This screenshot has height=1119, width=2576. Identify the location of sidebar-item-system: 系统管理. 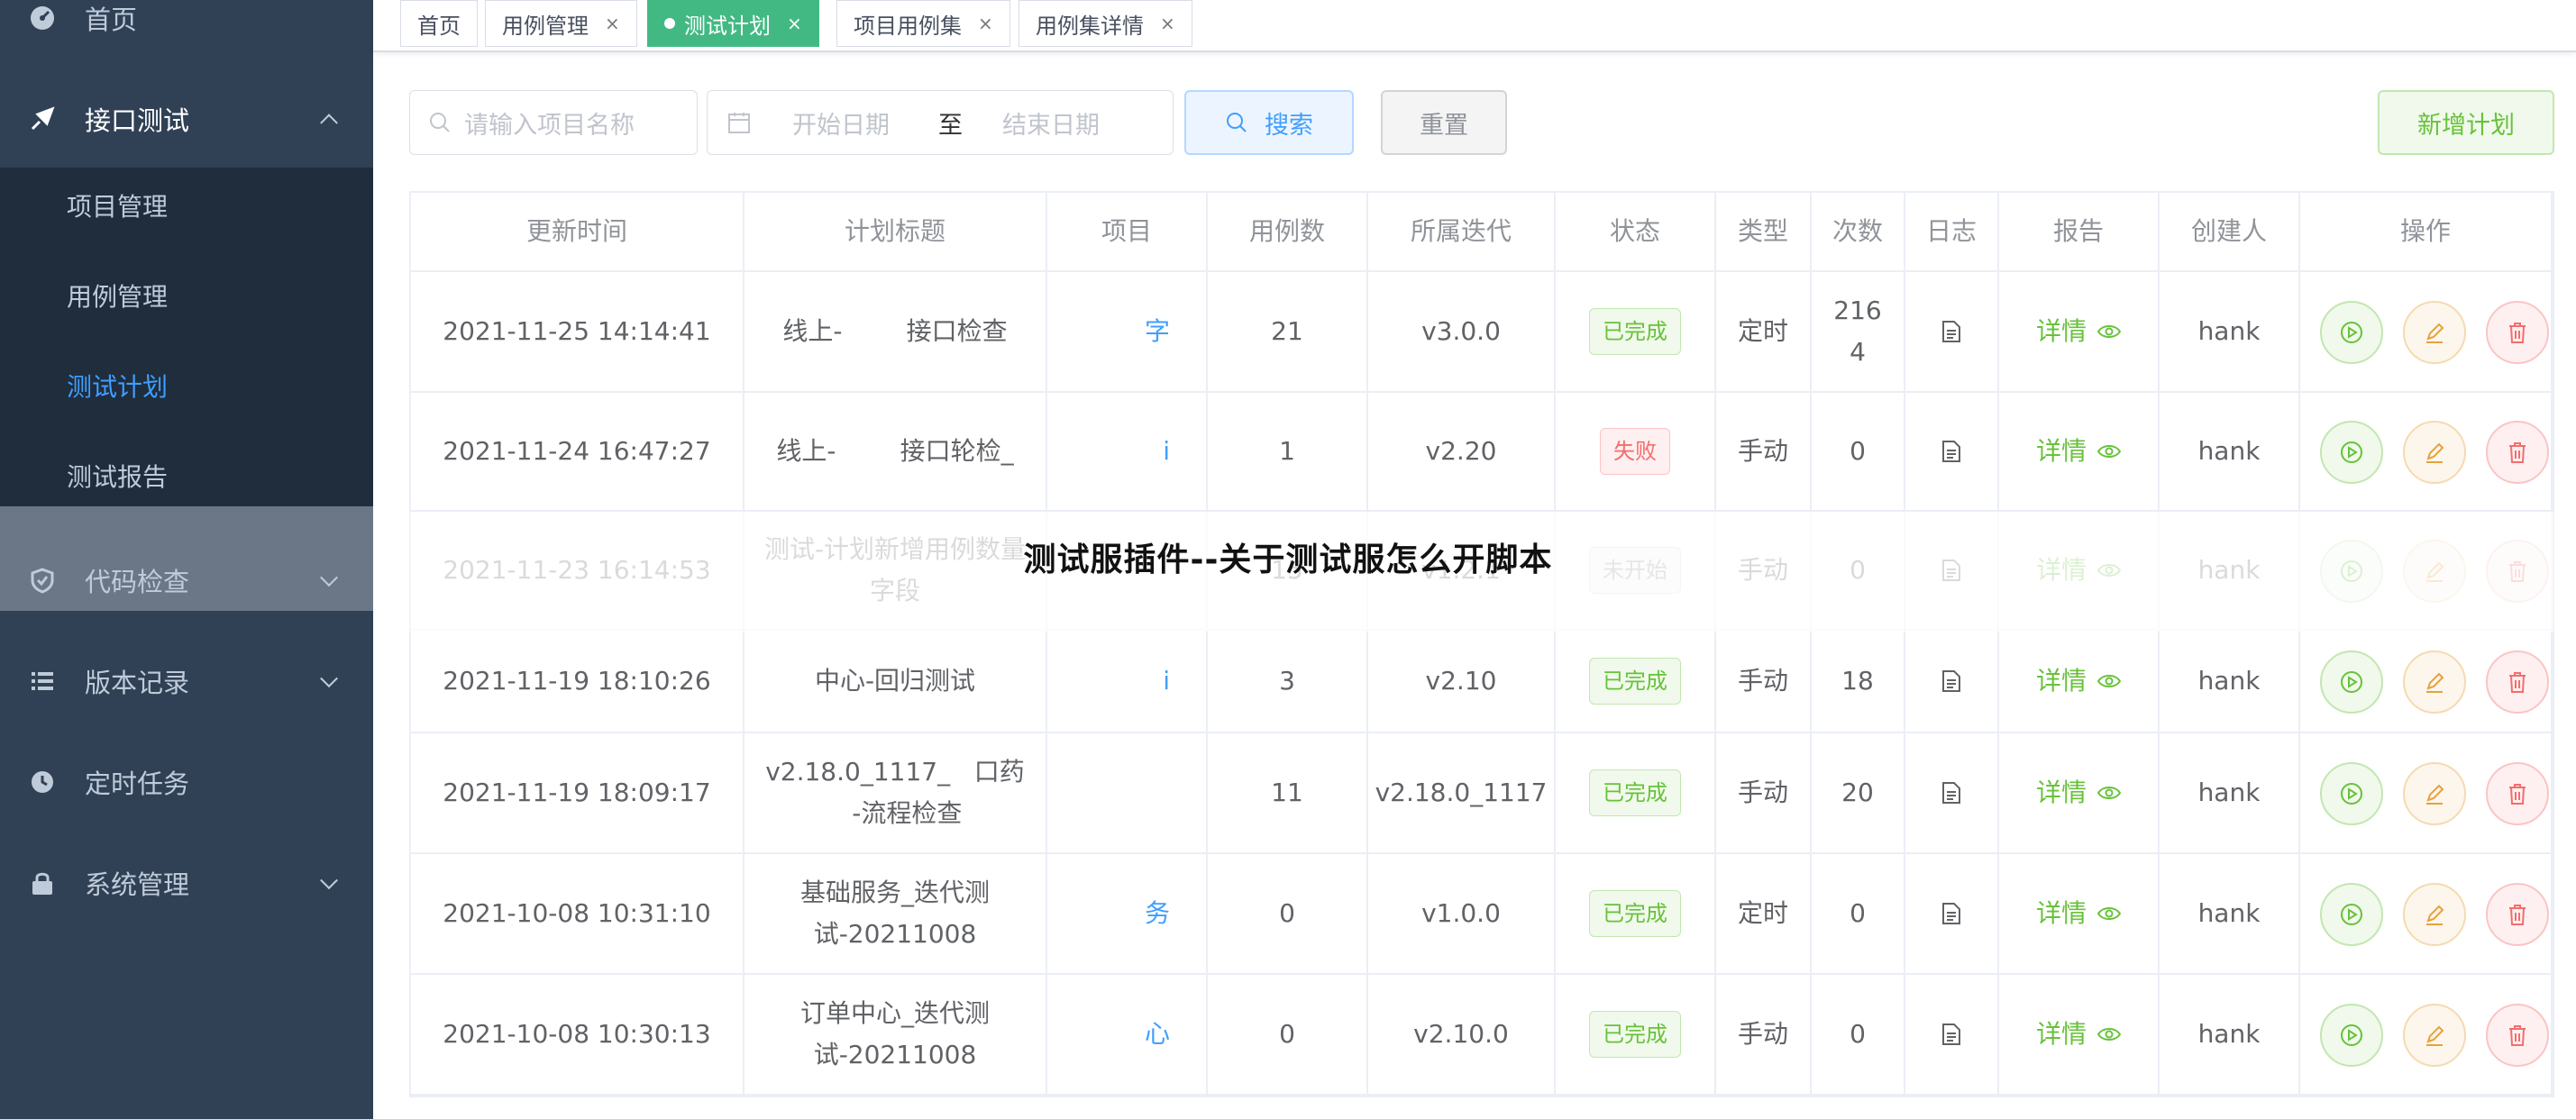
(186, 883).